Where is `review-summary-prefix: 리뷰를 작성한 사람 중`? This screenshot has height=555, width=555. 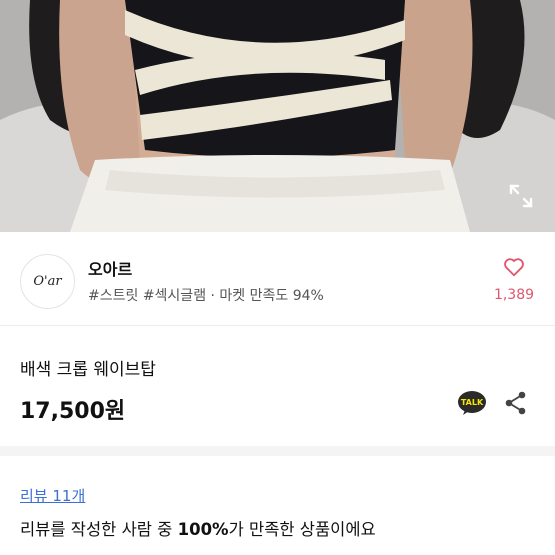 review-summary-prefix: 리뷰를 작성한 사람 중 is located at coordinates (99, 529).